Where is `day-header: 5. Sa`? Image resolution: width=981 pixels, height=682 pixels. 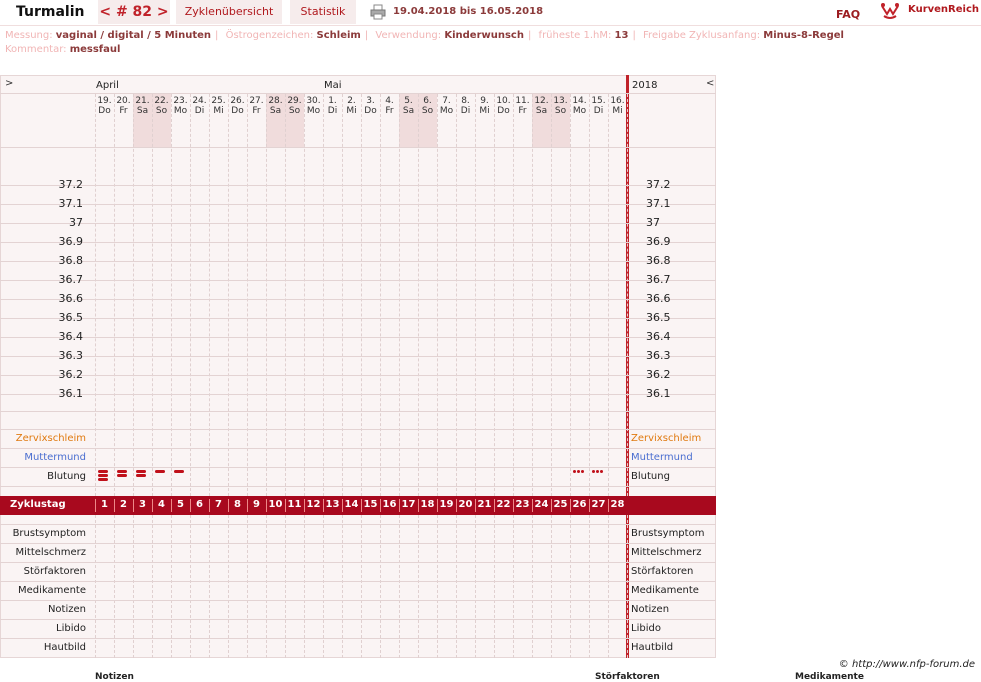 day-header: 5. Sa is located at coordinates (408, 106).